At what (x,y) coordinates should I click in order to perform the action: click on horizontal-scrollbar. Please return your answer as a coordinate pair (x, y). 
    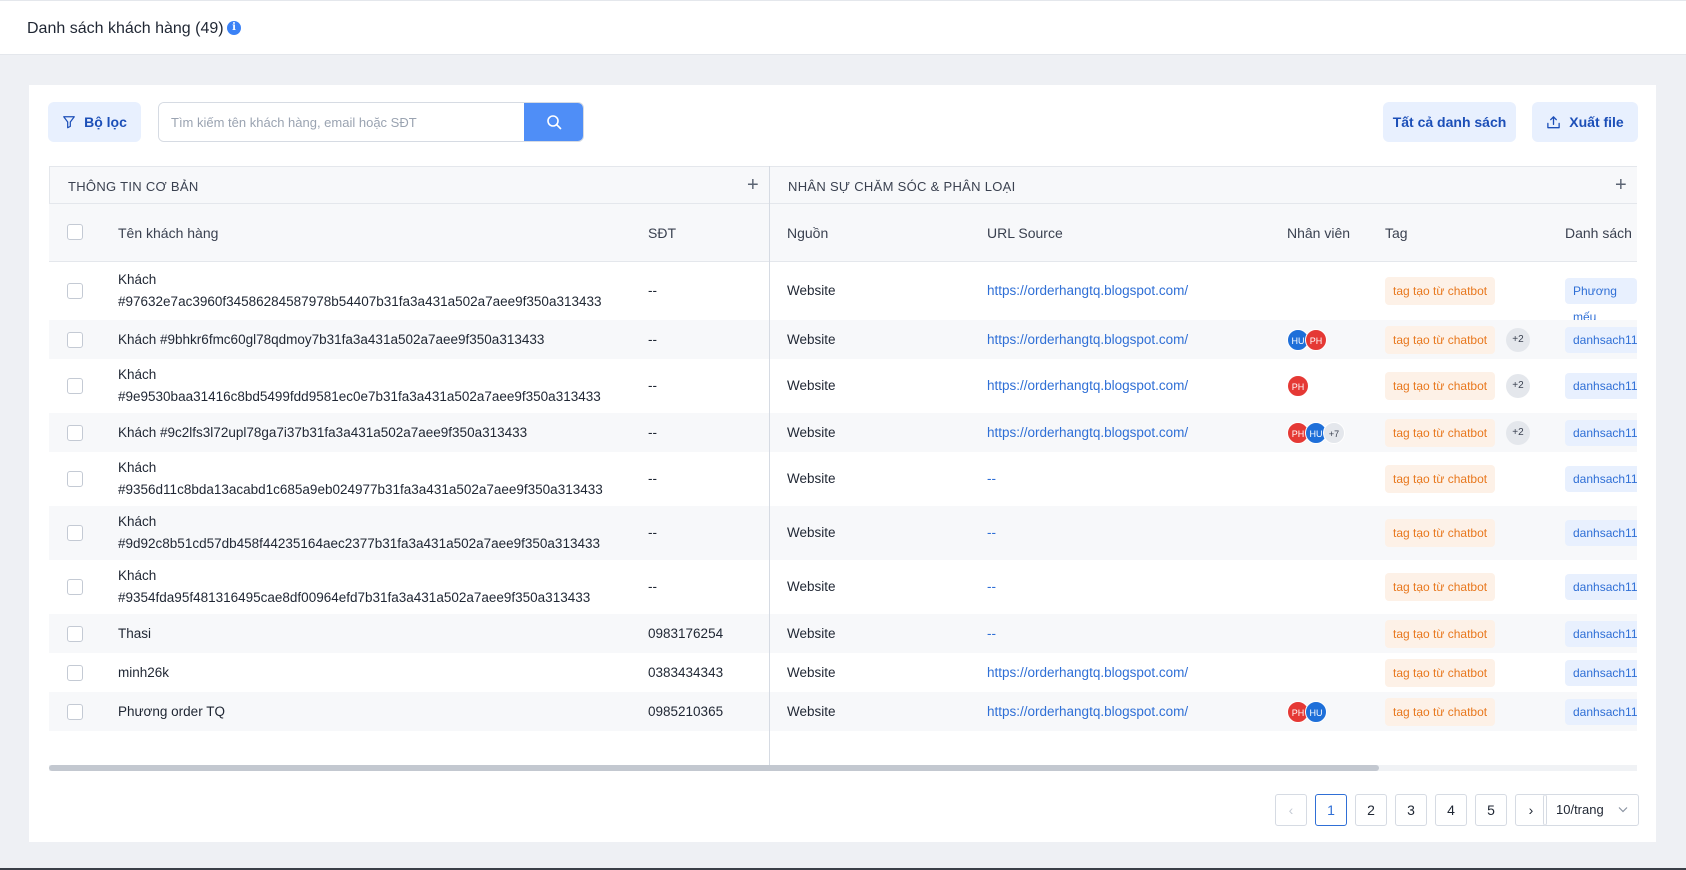
    Looking at the image, I should click on (843, 768).